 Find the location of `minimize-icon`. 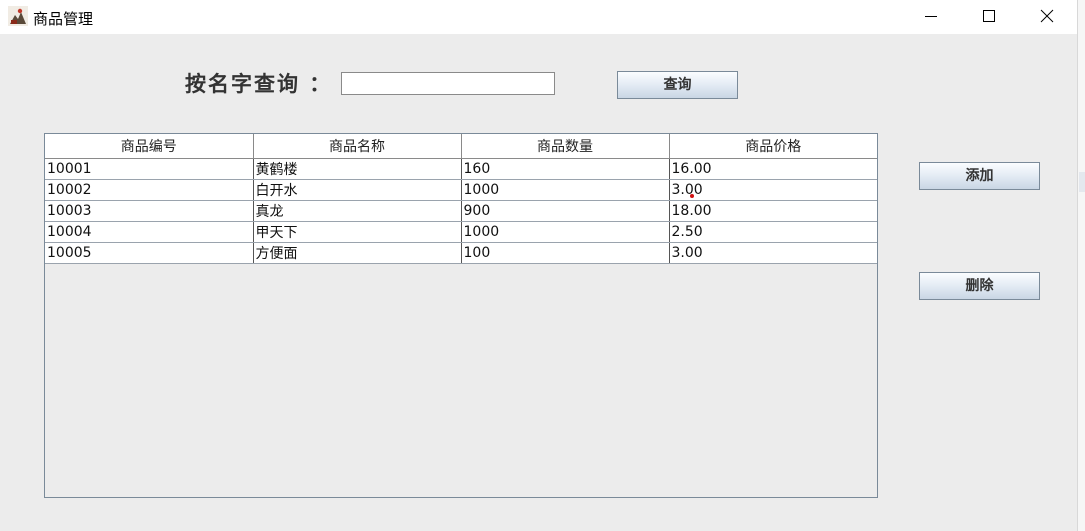

minimize-icon is located at coordinates (931, 16).